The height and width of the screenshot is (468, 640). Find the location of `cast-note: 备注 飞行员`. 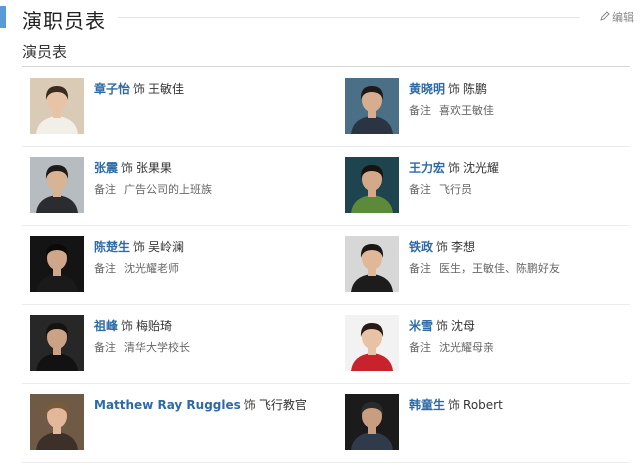

cast-note: 备注 飞行员 is located at coordinates (440, 189).